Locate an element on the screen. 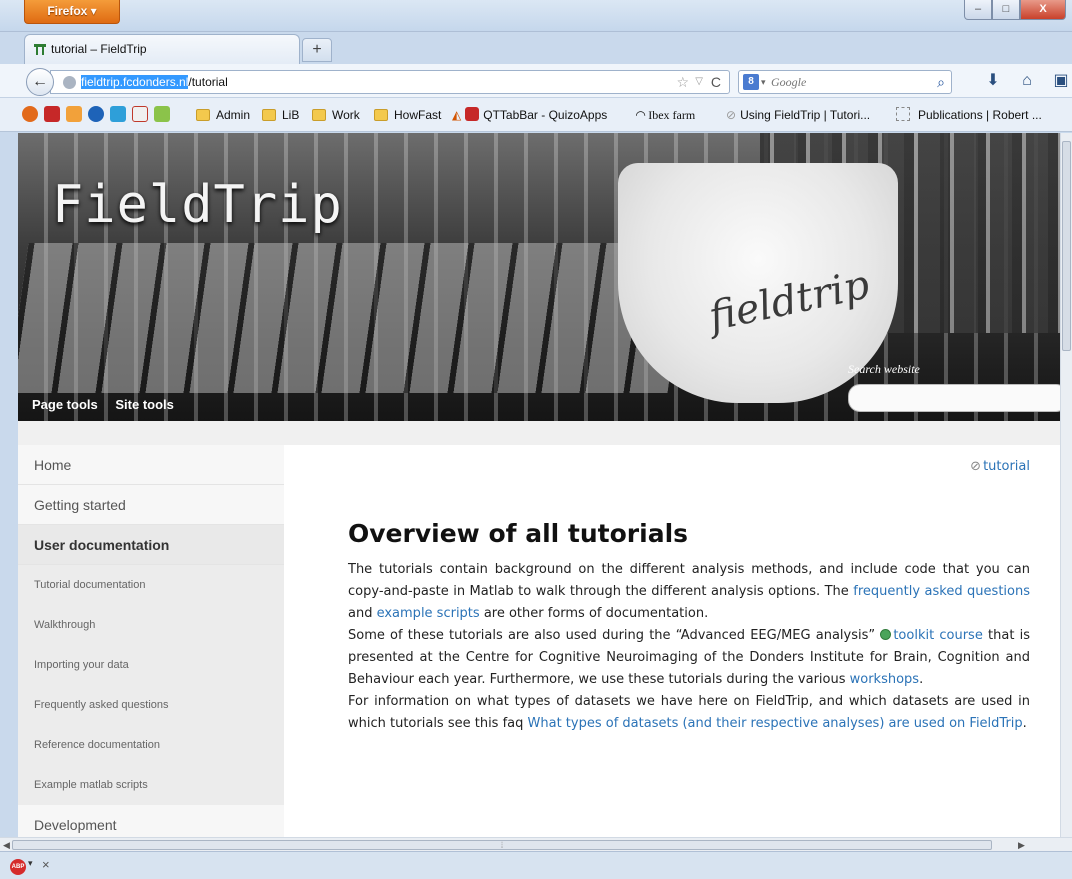 Image resolution: width=1072 pixels, height=879 pixels. tag-icon: ⊘ is located at coordinates (976, 466).